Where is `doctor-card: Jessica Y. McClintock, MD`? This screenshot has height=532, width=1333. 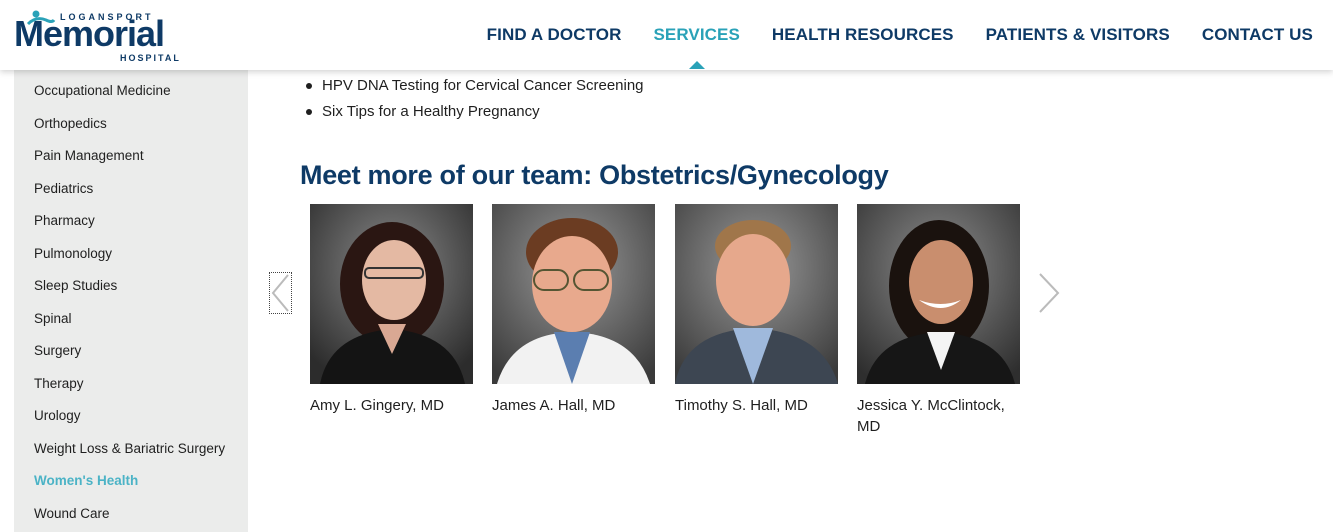 doctor-card: Jessica Y. McClintock, MD is located at coordinates (938, 320).